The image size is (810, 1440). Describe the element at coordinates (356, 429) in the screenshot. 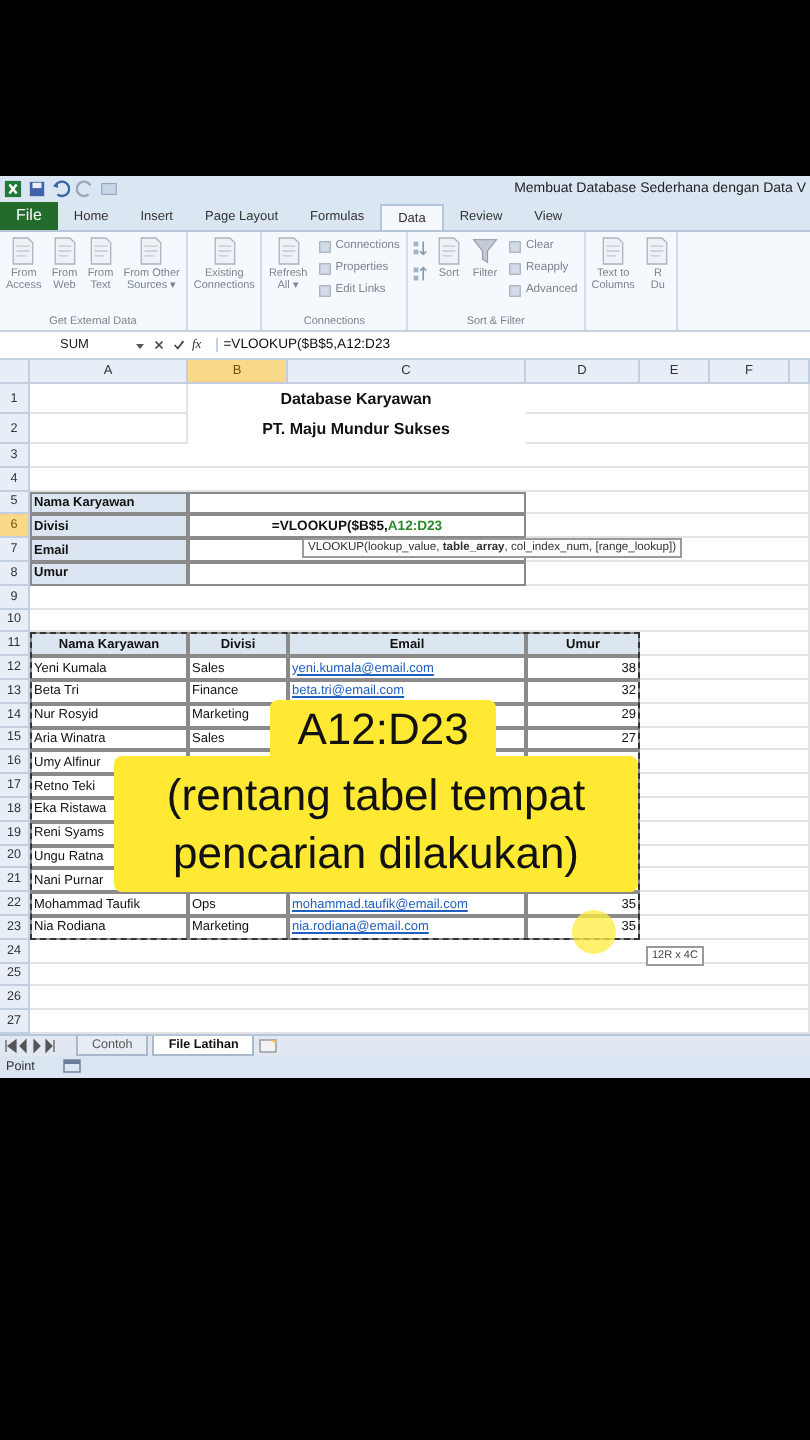

I see `sheet-title: PT. Maju Mundur Sukses` at that location.